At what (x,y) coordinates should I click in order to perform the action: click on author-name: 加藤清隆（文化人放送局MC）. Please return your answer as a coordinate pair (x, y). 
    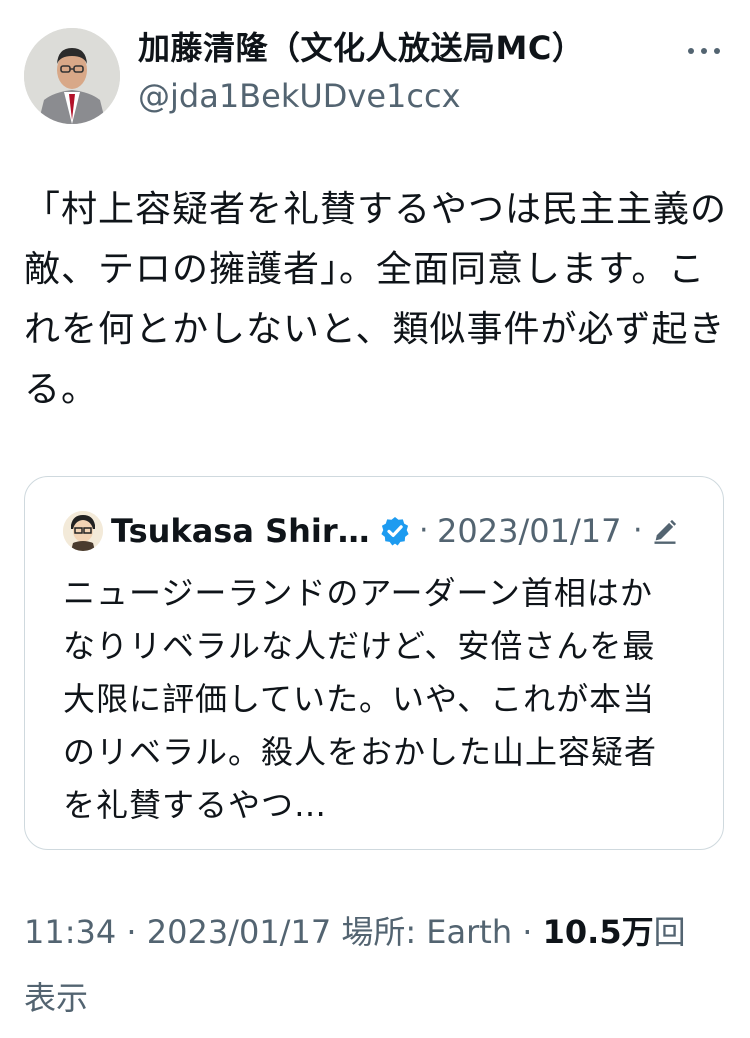
    Looking at the image, I should click on (361, 48).